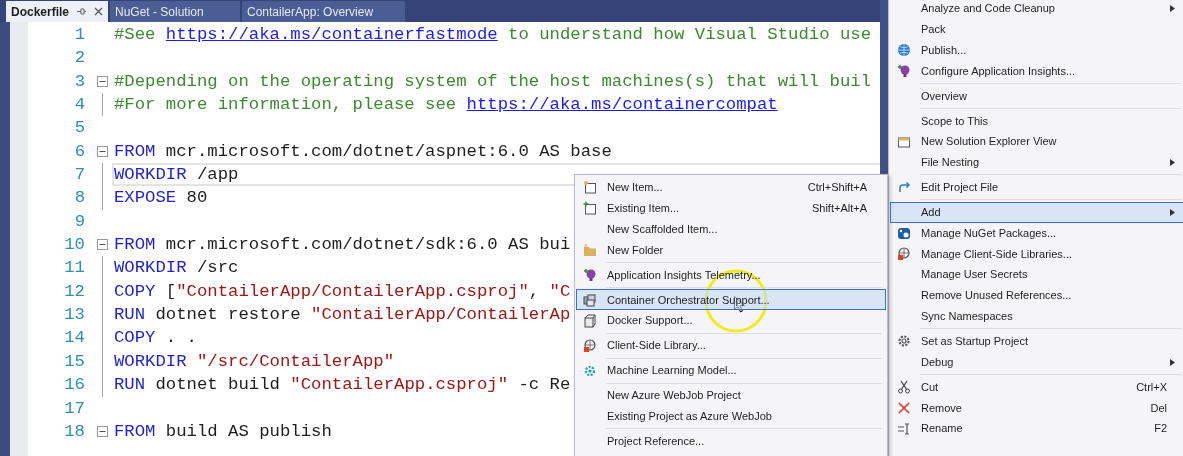 This screenshot has width=1183, height=456. I want to click on menu-item: File Nesting, so click(1036, 162).